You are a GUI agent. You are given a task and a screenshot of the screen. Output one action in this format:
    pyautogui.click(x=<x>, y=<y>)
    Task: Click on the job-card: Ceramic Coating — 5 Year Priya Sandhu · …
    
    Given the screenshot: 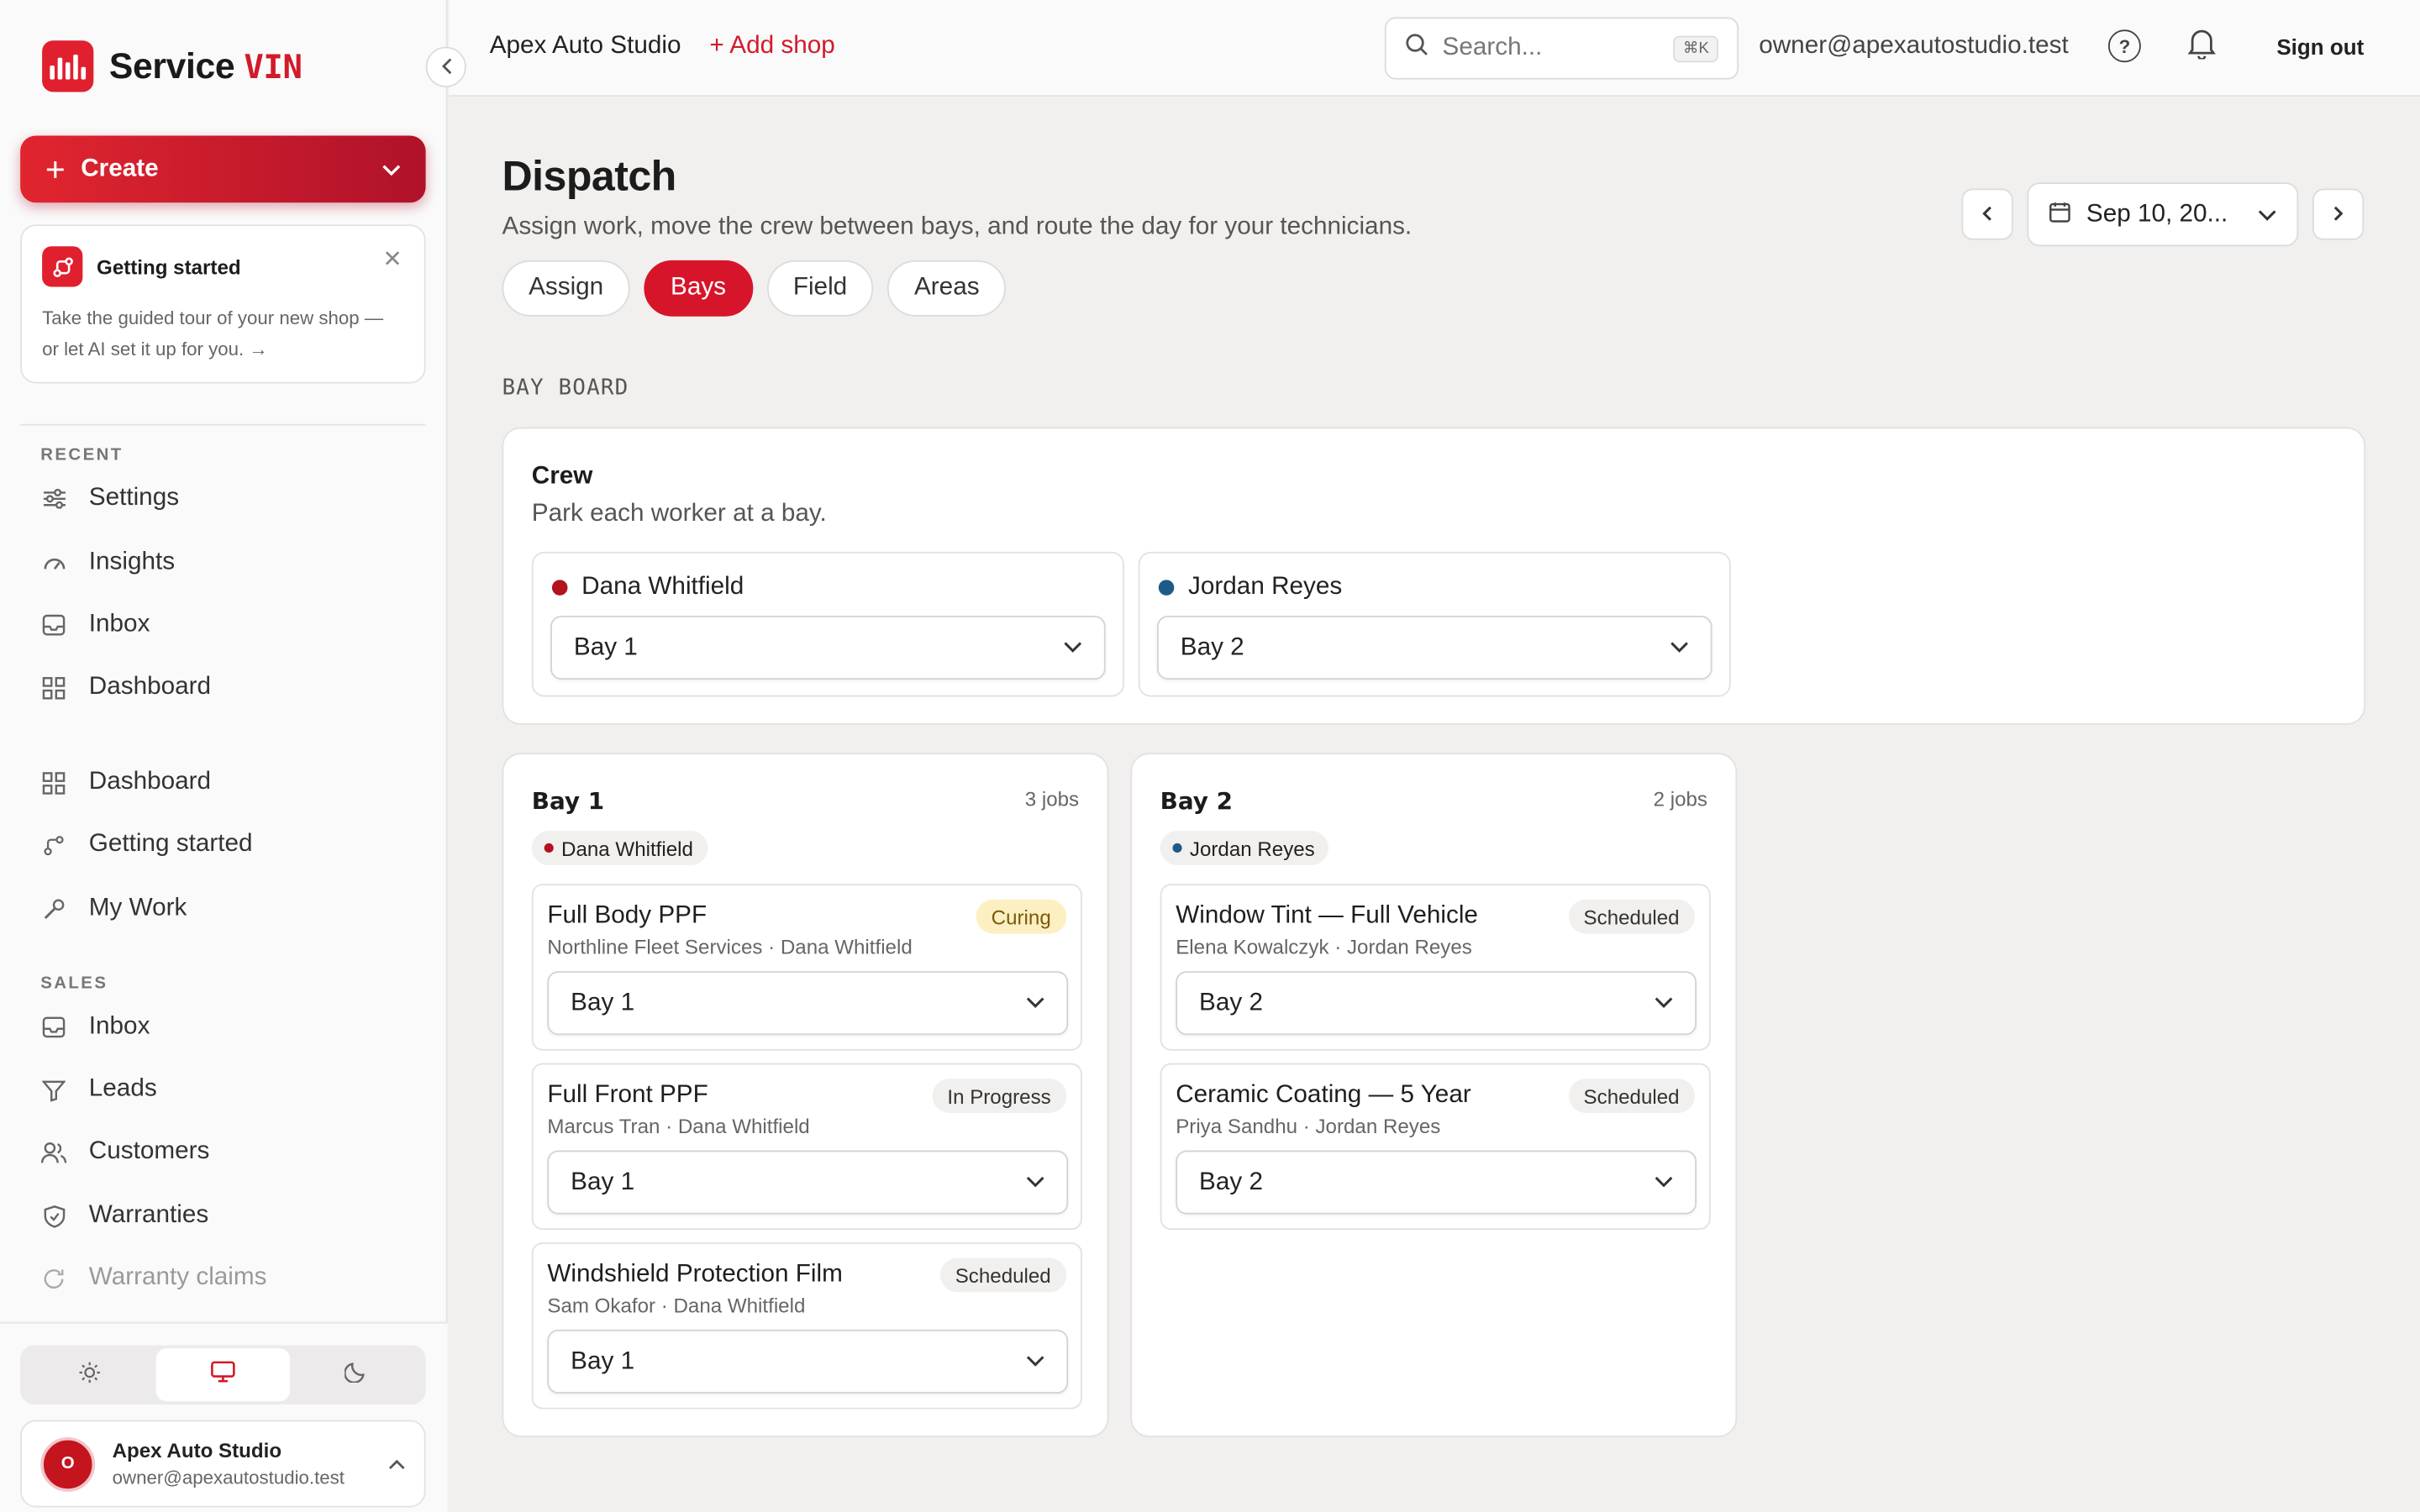 What is the action you would take?
    pyautogui.click(x=1436, y=1147)
    